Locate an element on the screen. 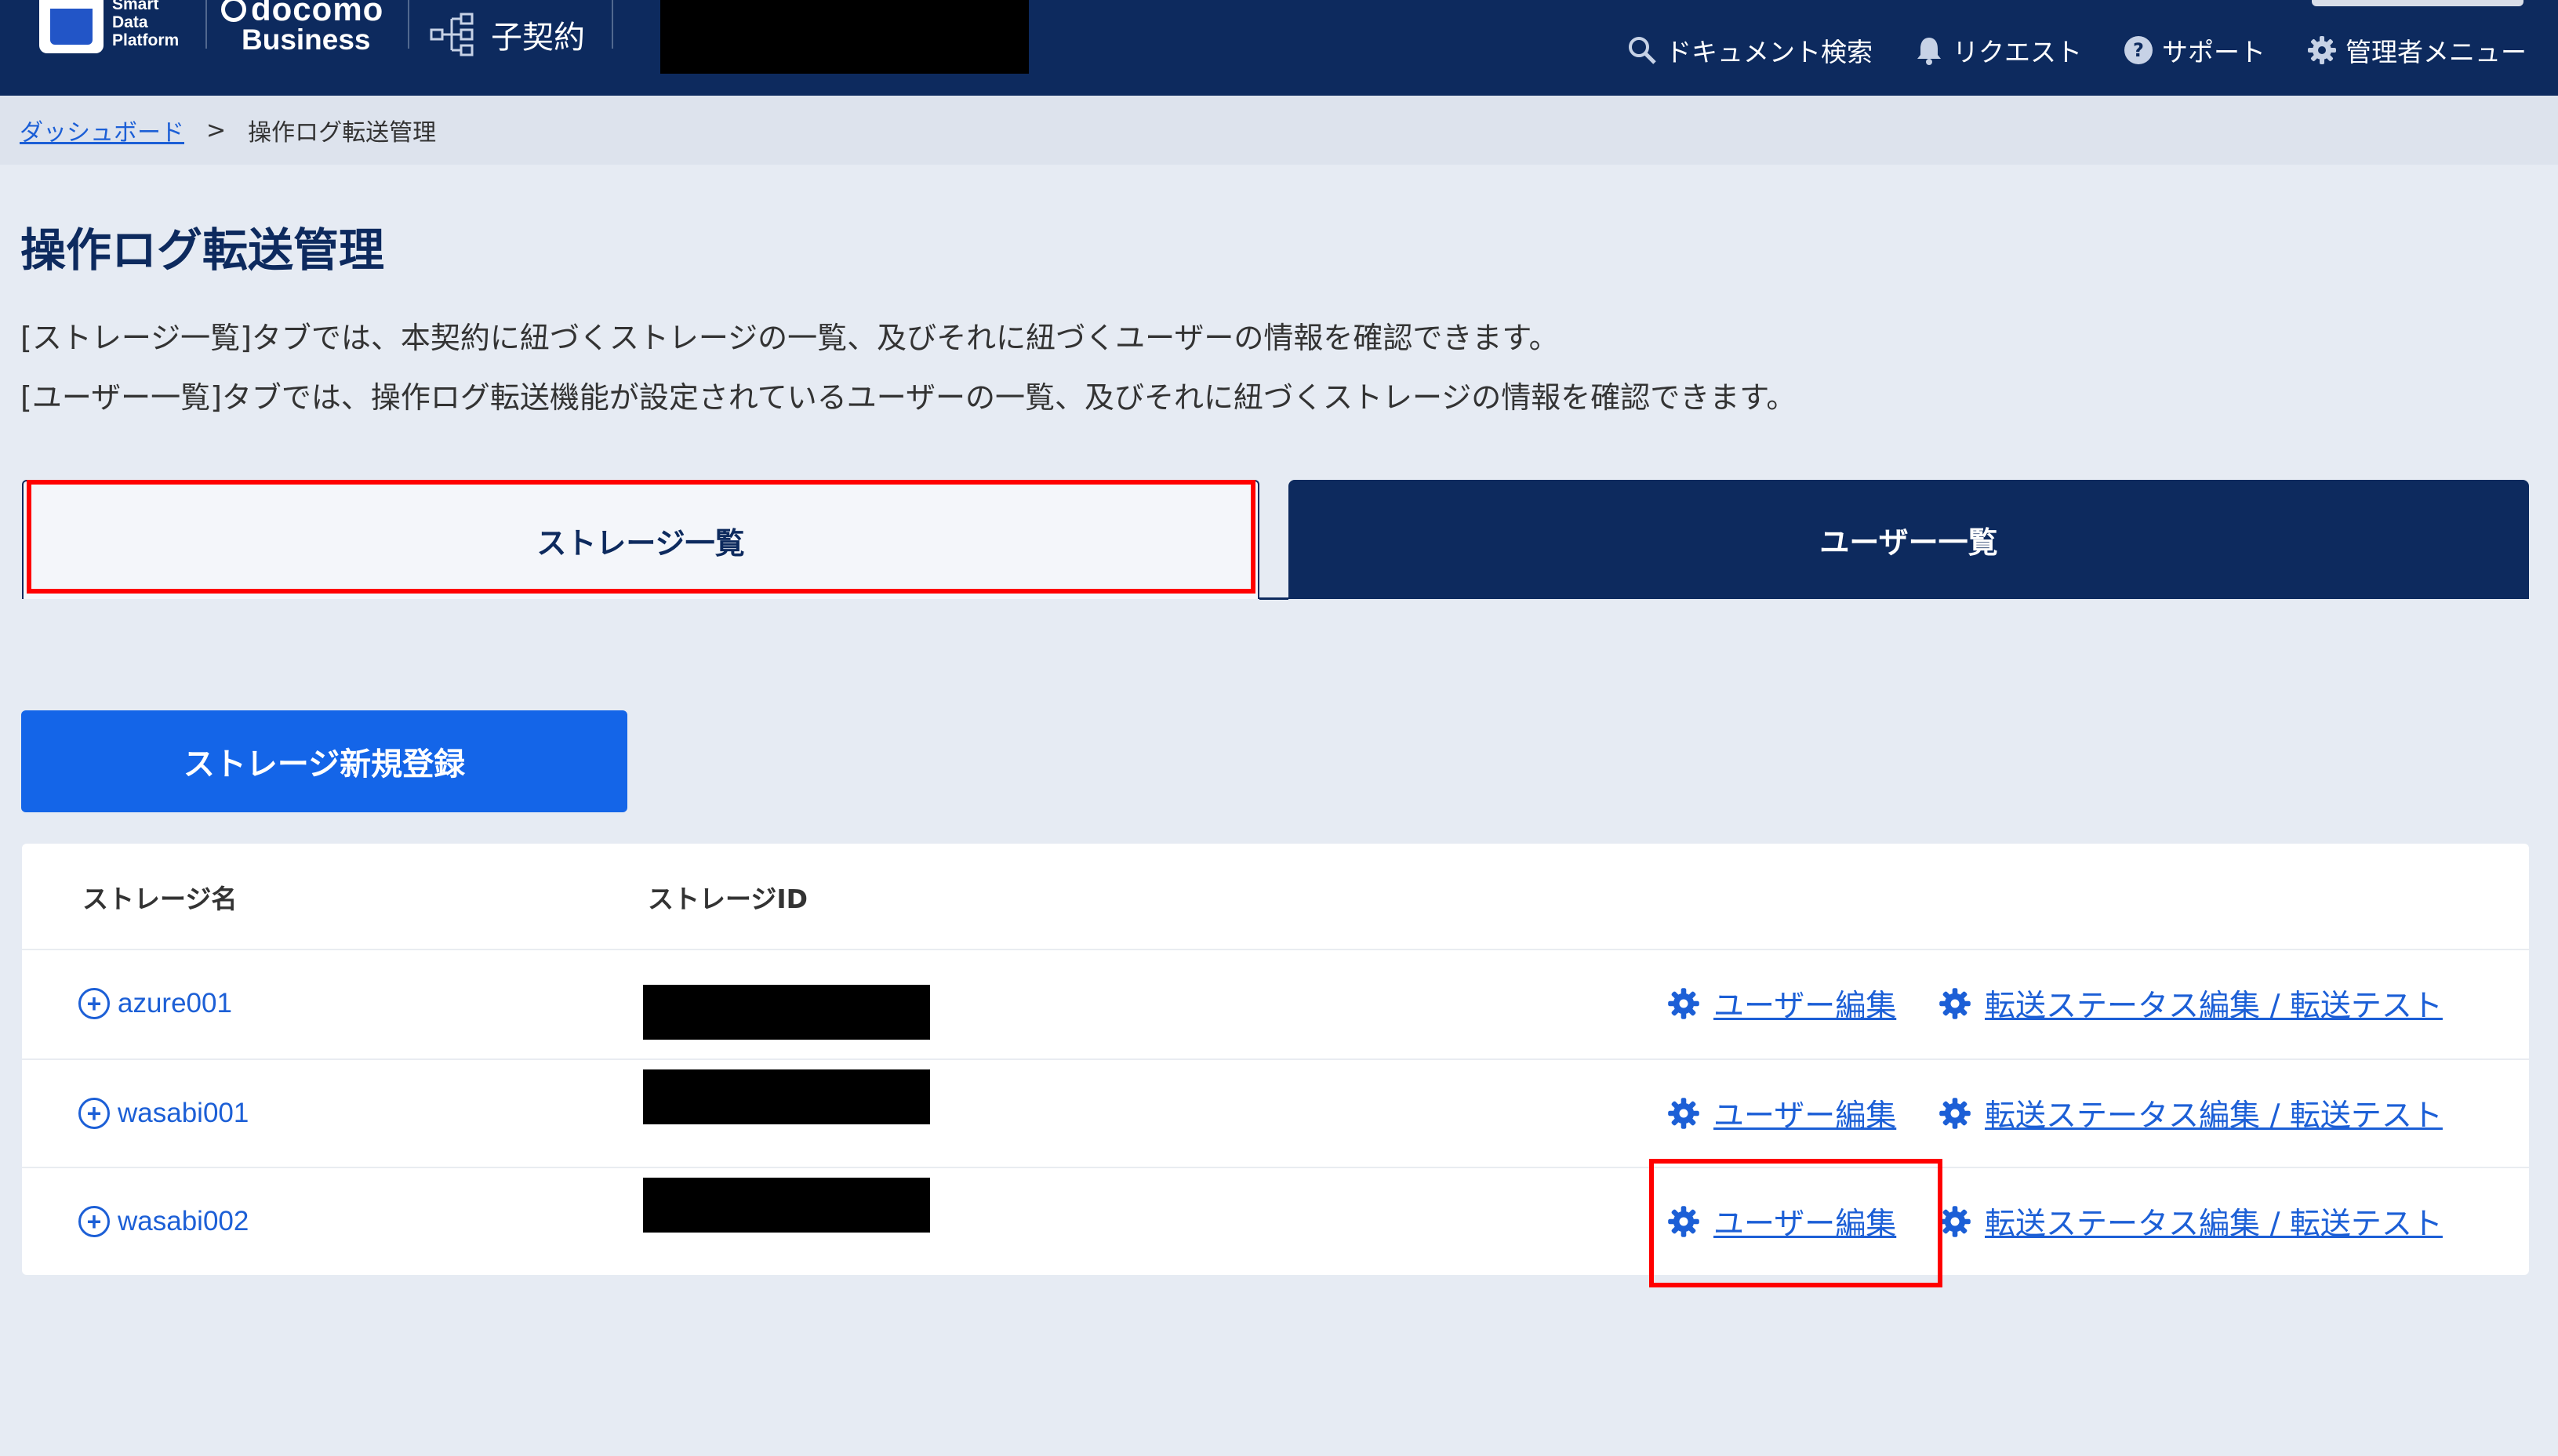  storage-name-link: + wasabi002 is located at coordinates (163, 1221).